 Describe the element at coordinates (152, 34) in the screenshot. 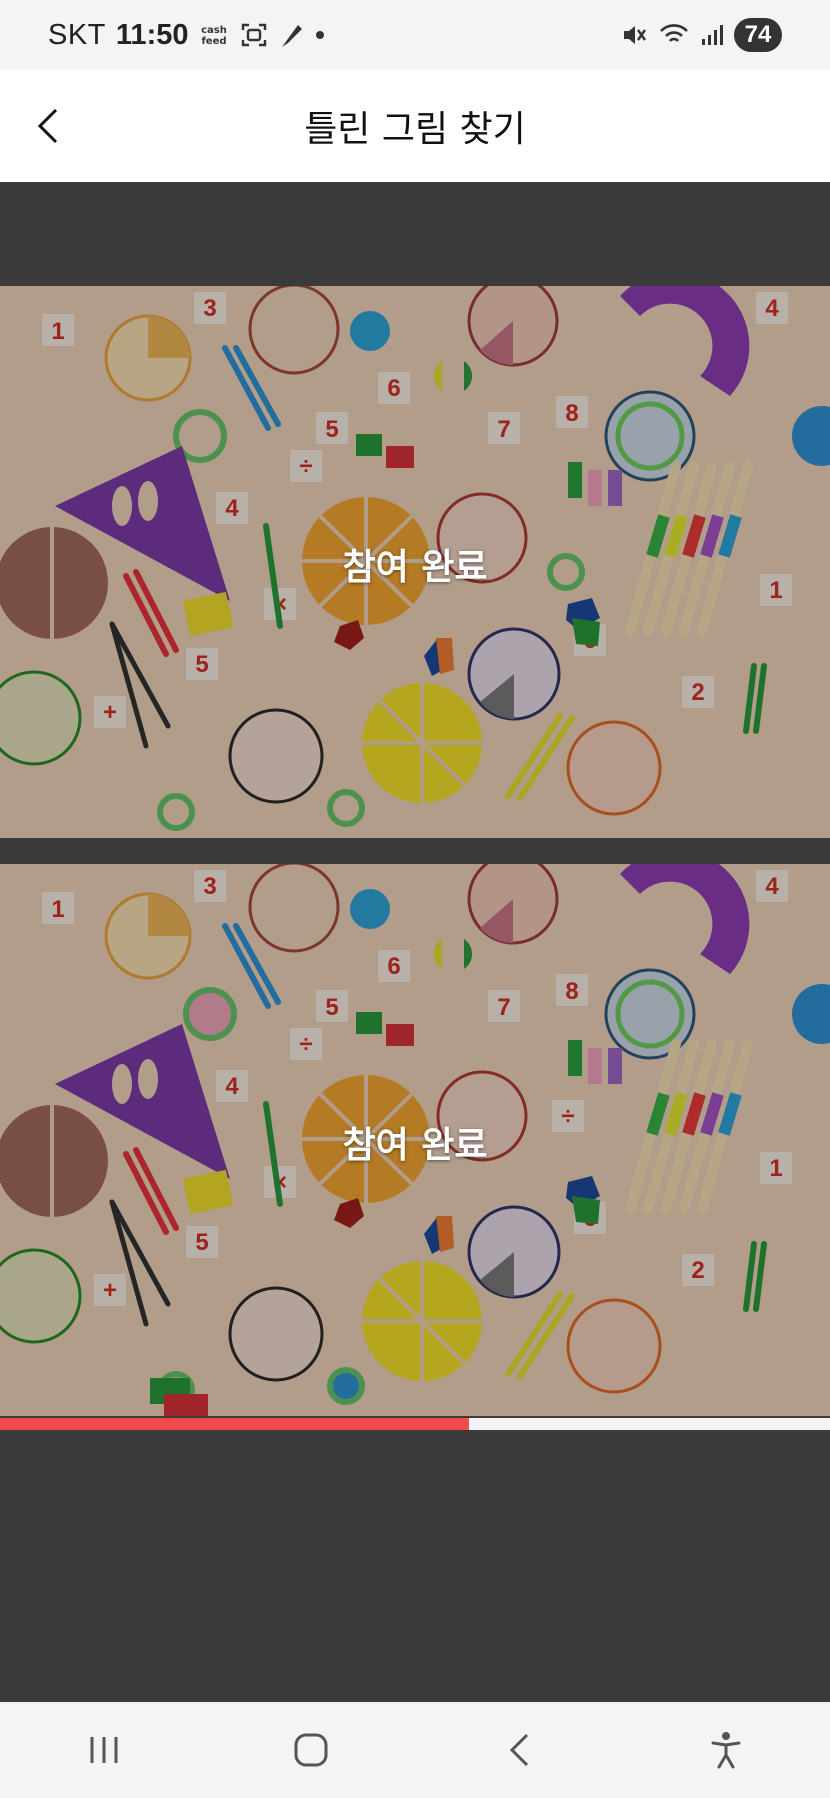

I see `clock-label: 11:50` at that location.